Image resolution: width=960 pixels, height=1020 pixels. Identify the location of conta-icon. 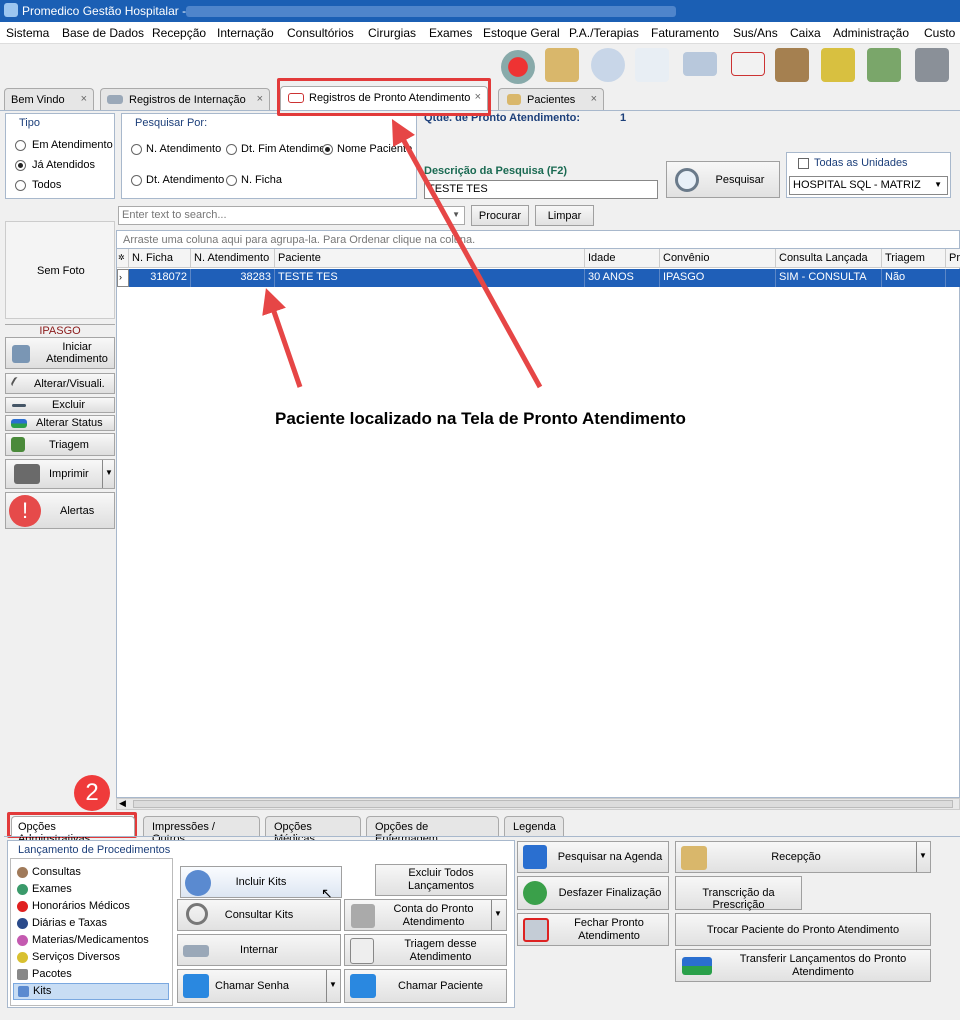
(363, 916).